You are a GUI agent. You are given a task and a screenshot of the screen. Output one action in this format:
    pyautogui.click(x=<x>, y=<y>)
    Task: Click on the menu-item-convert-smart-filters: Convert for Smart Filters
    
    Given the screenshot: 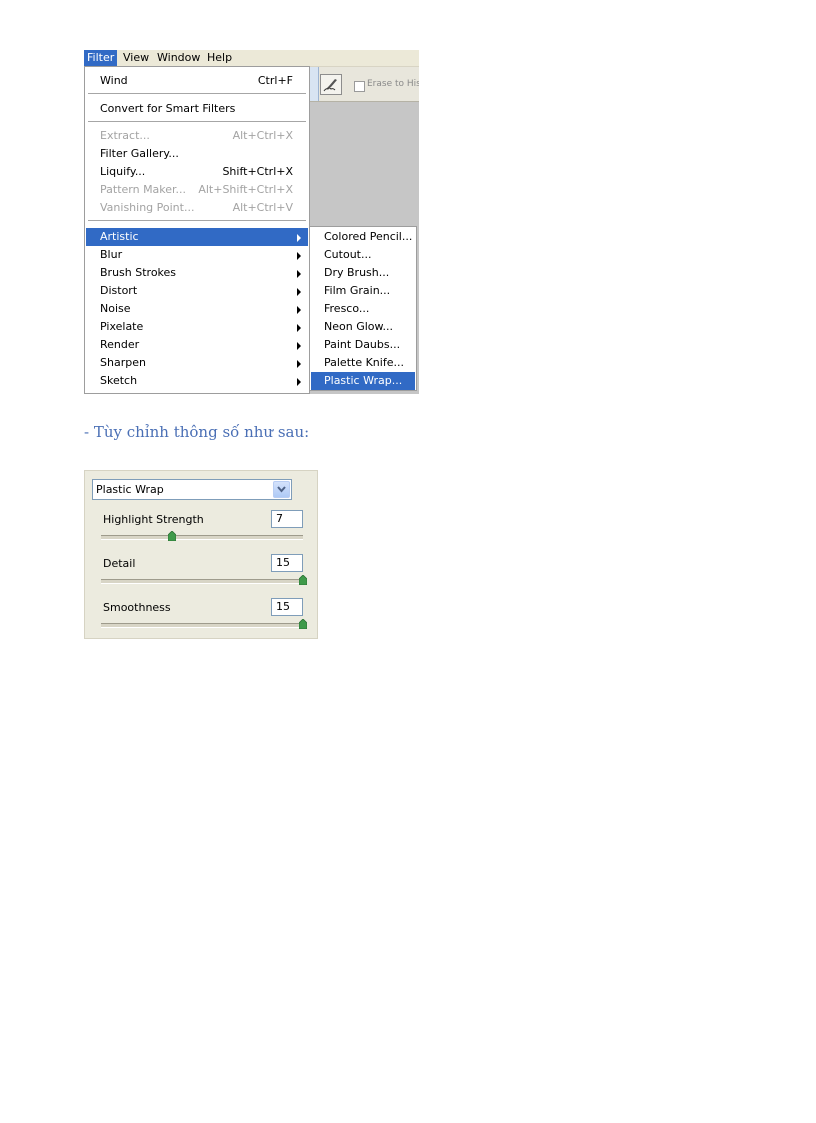 What is the action you would take?
    pyautogui.click(x=197, y=109)
    